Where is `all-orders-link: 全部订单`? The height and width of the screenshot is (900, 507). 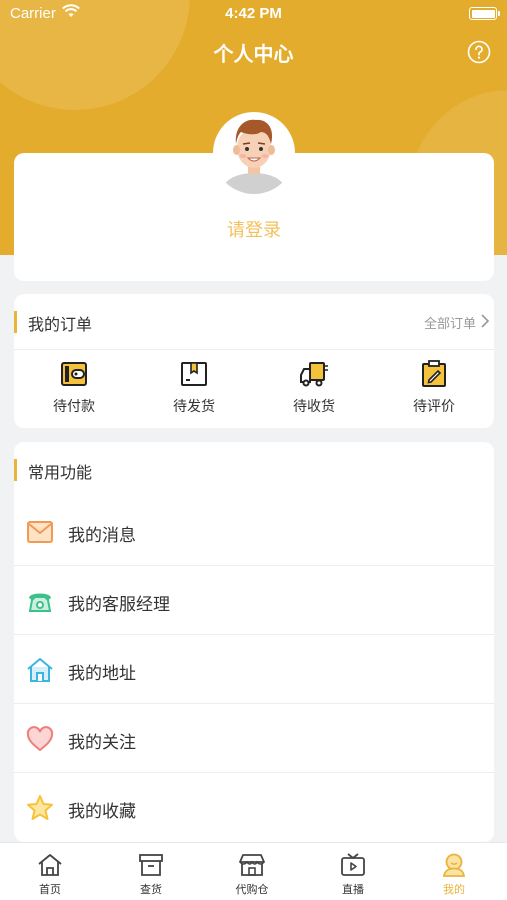 all-orders-link: 全部订单 is located at coordinates (450, 322).